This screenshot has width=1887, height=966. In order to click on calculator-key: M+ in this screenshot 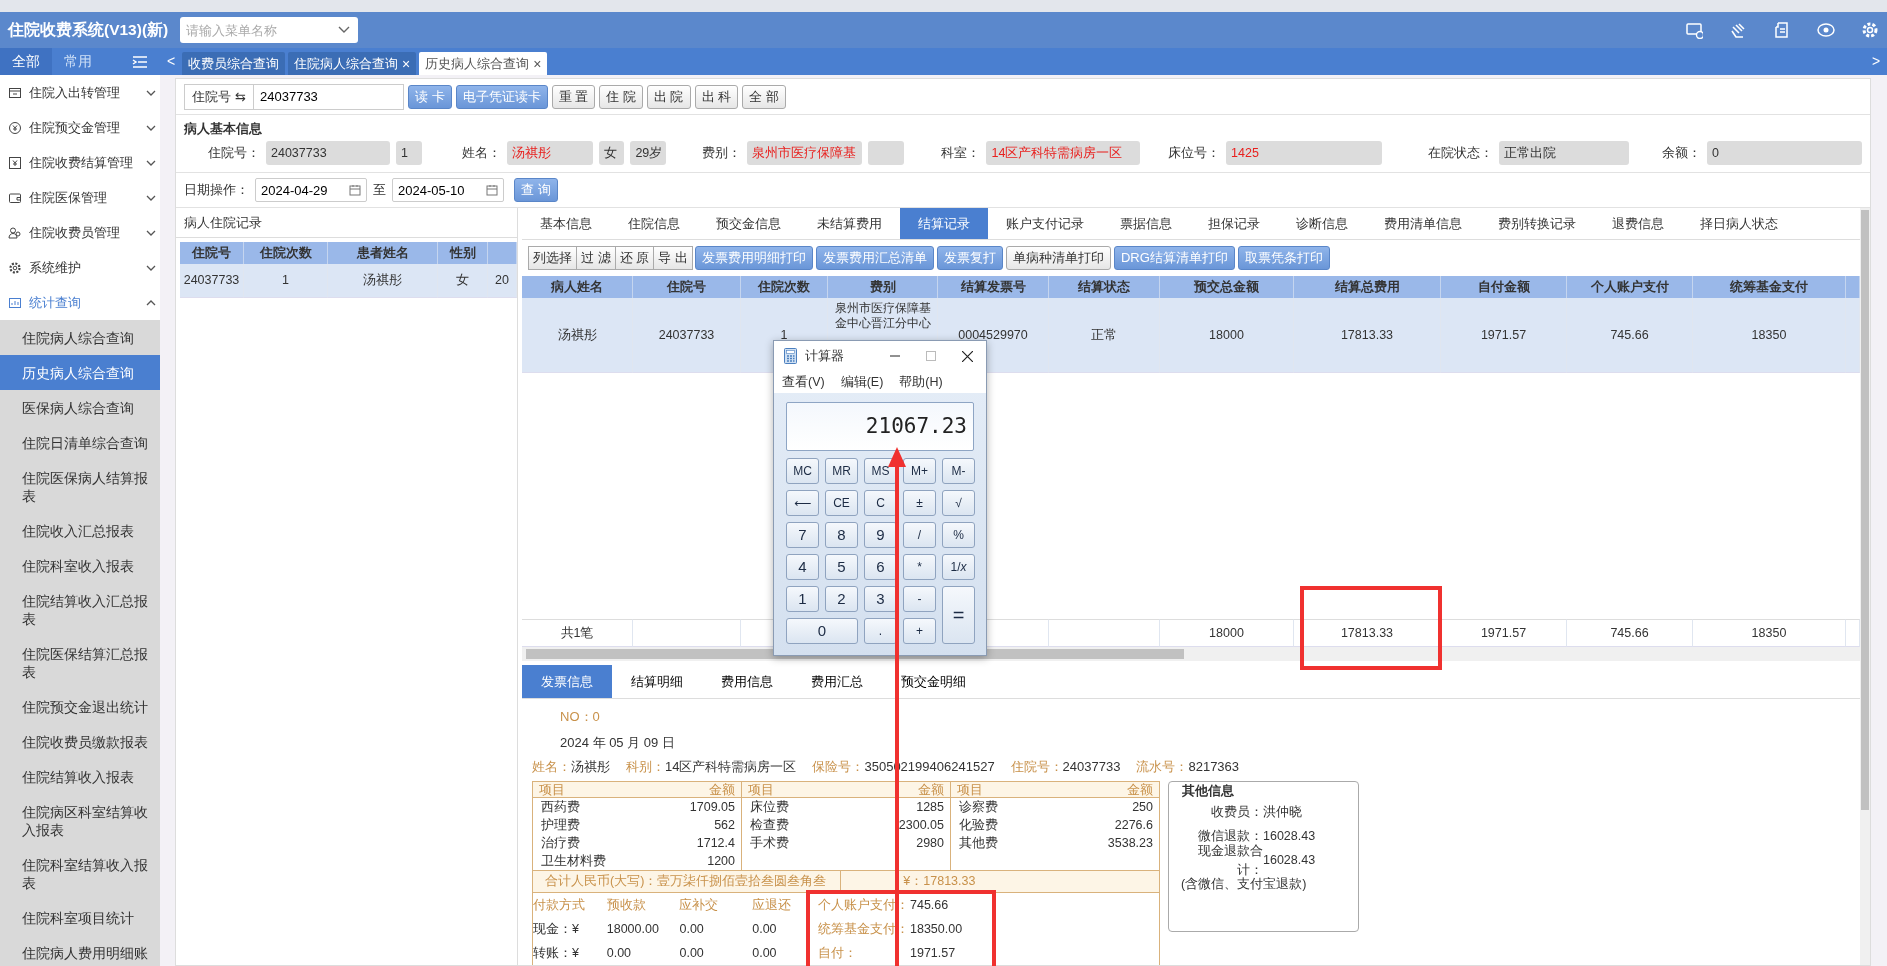, I will do `click(919, 471)`.